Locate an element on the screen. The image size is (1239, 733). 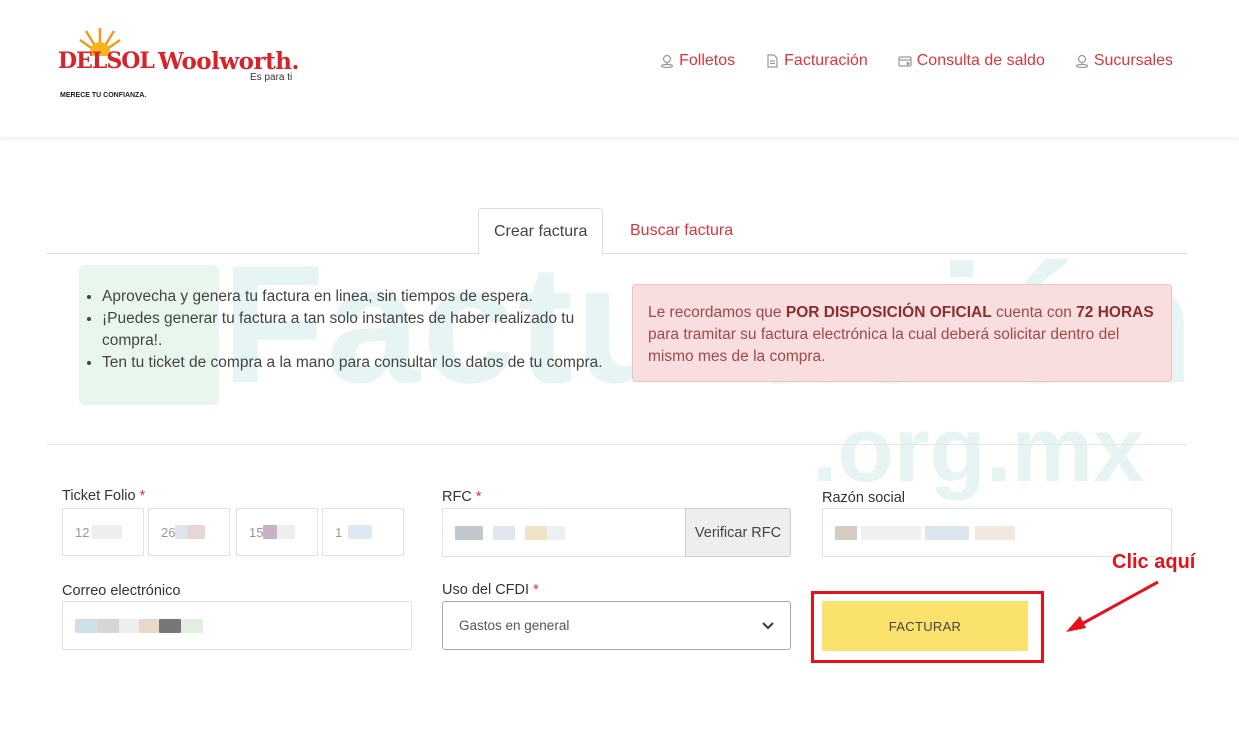
document-icon is located at coordinates (772, 61).